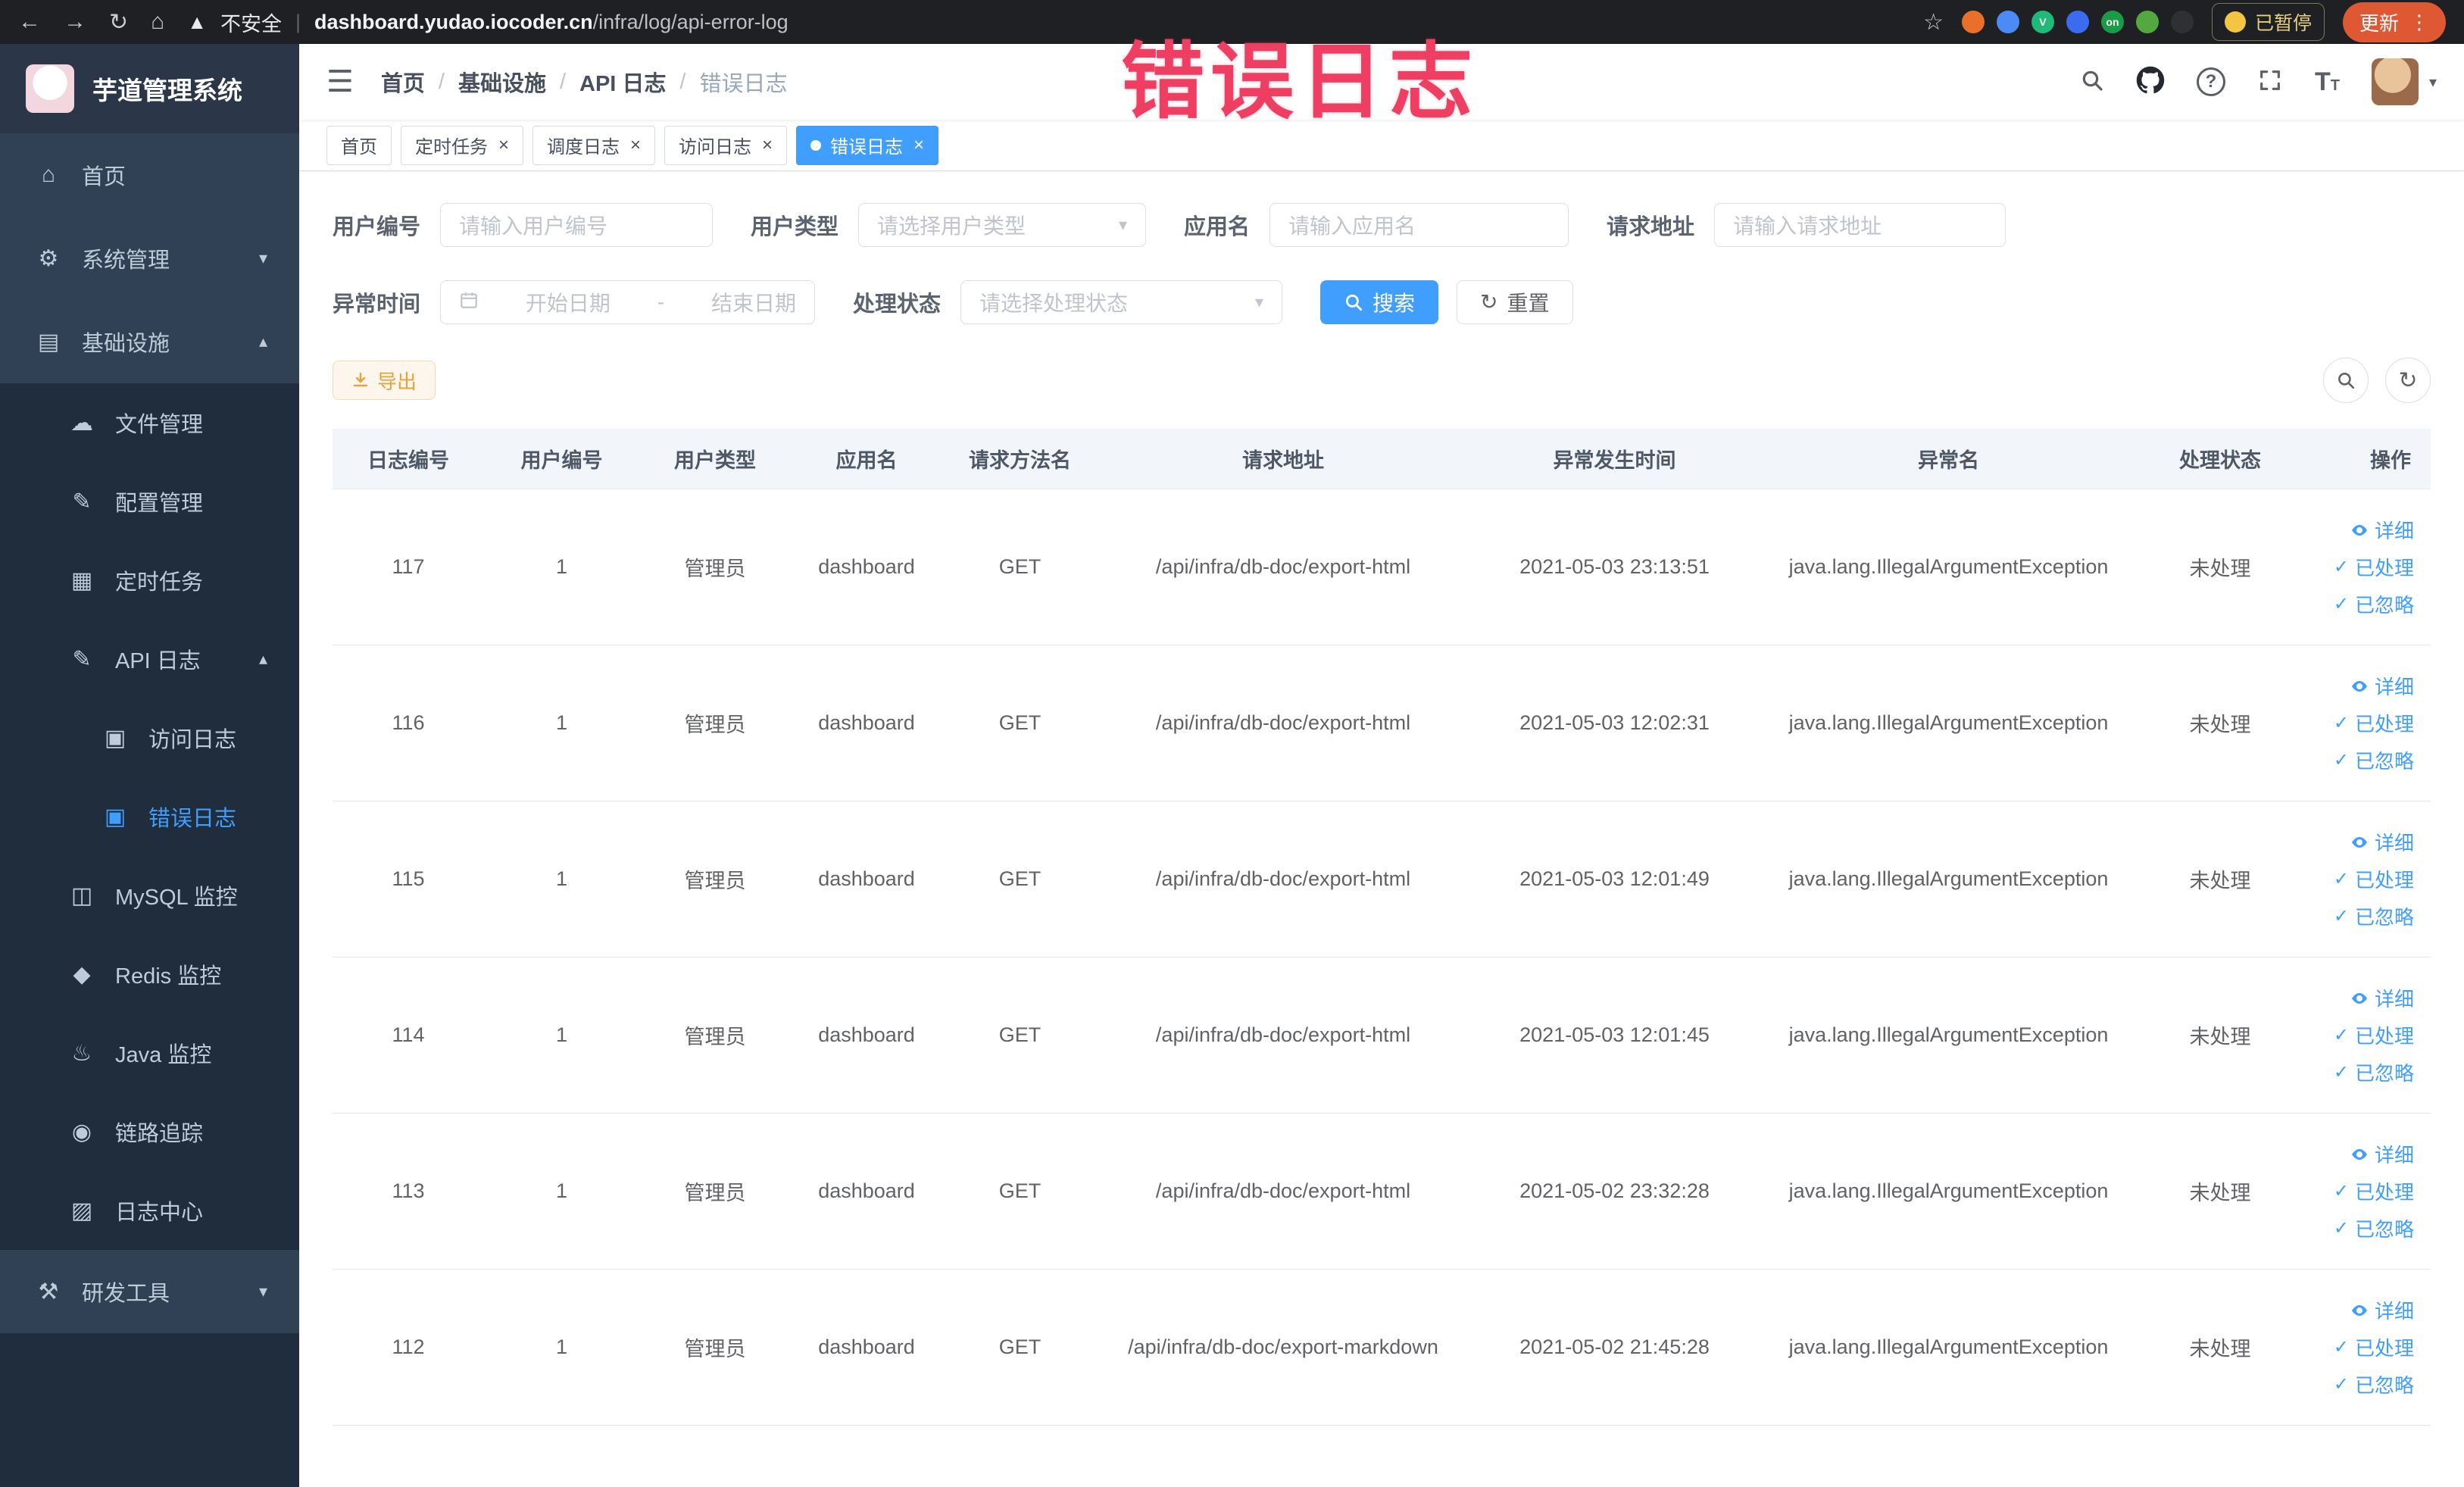 The width and height of the screenshot is (2464, 1487). Describe the element at coordinates (2092, 82) in the screenshot. I see `search-icon` at that location.